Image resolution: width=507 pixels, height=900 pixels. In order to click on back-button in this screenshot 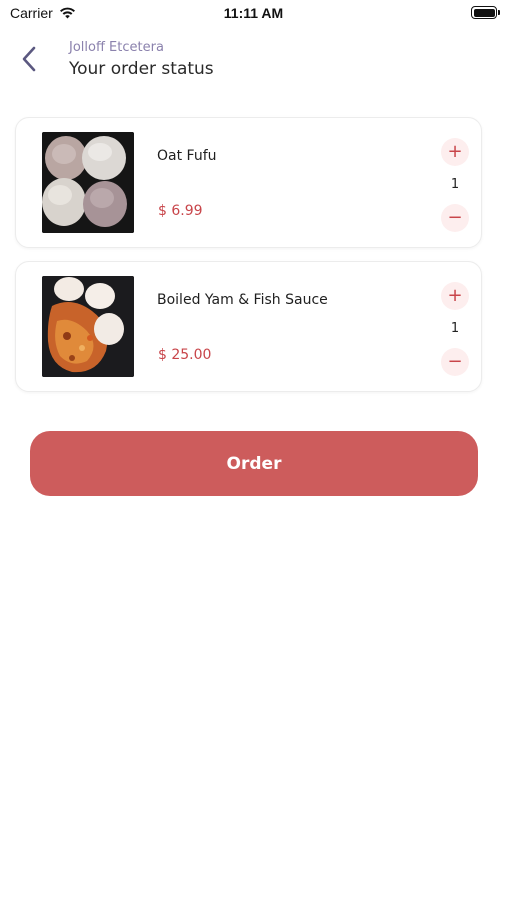, I will do `click(29, 59)`.